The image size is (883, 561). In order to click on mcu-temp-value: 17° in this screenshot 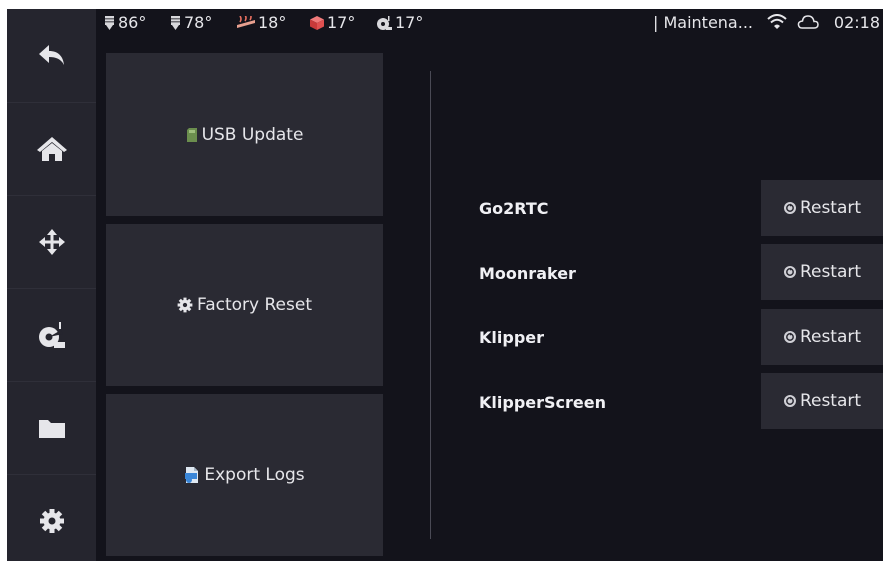, I will do `click(409, 22)`.